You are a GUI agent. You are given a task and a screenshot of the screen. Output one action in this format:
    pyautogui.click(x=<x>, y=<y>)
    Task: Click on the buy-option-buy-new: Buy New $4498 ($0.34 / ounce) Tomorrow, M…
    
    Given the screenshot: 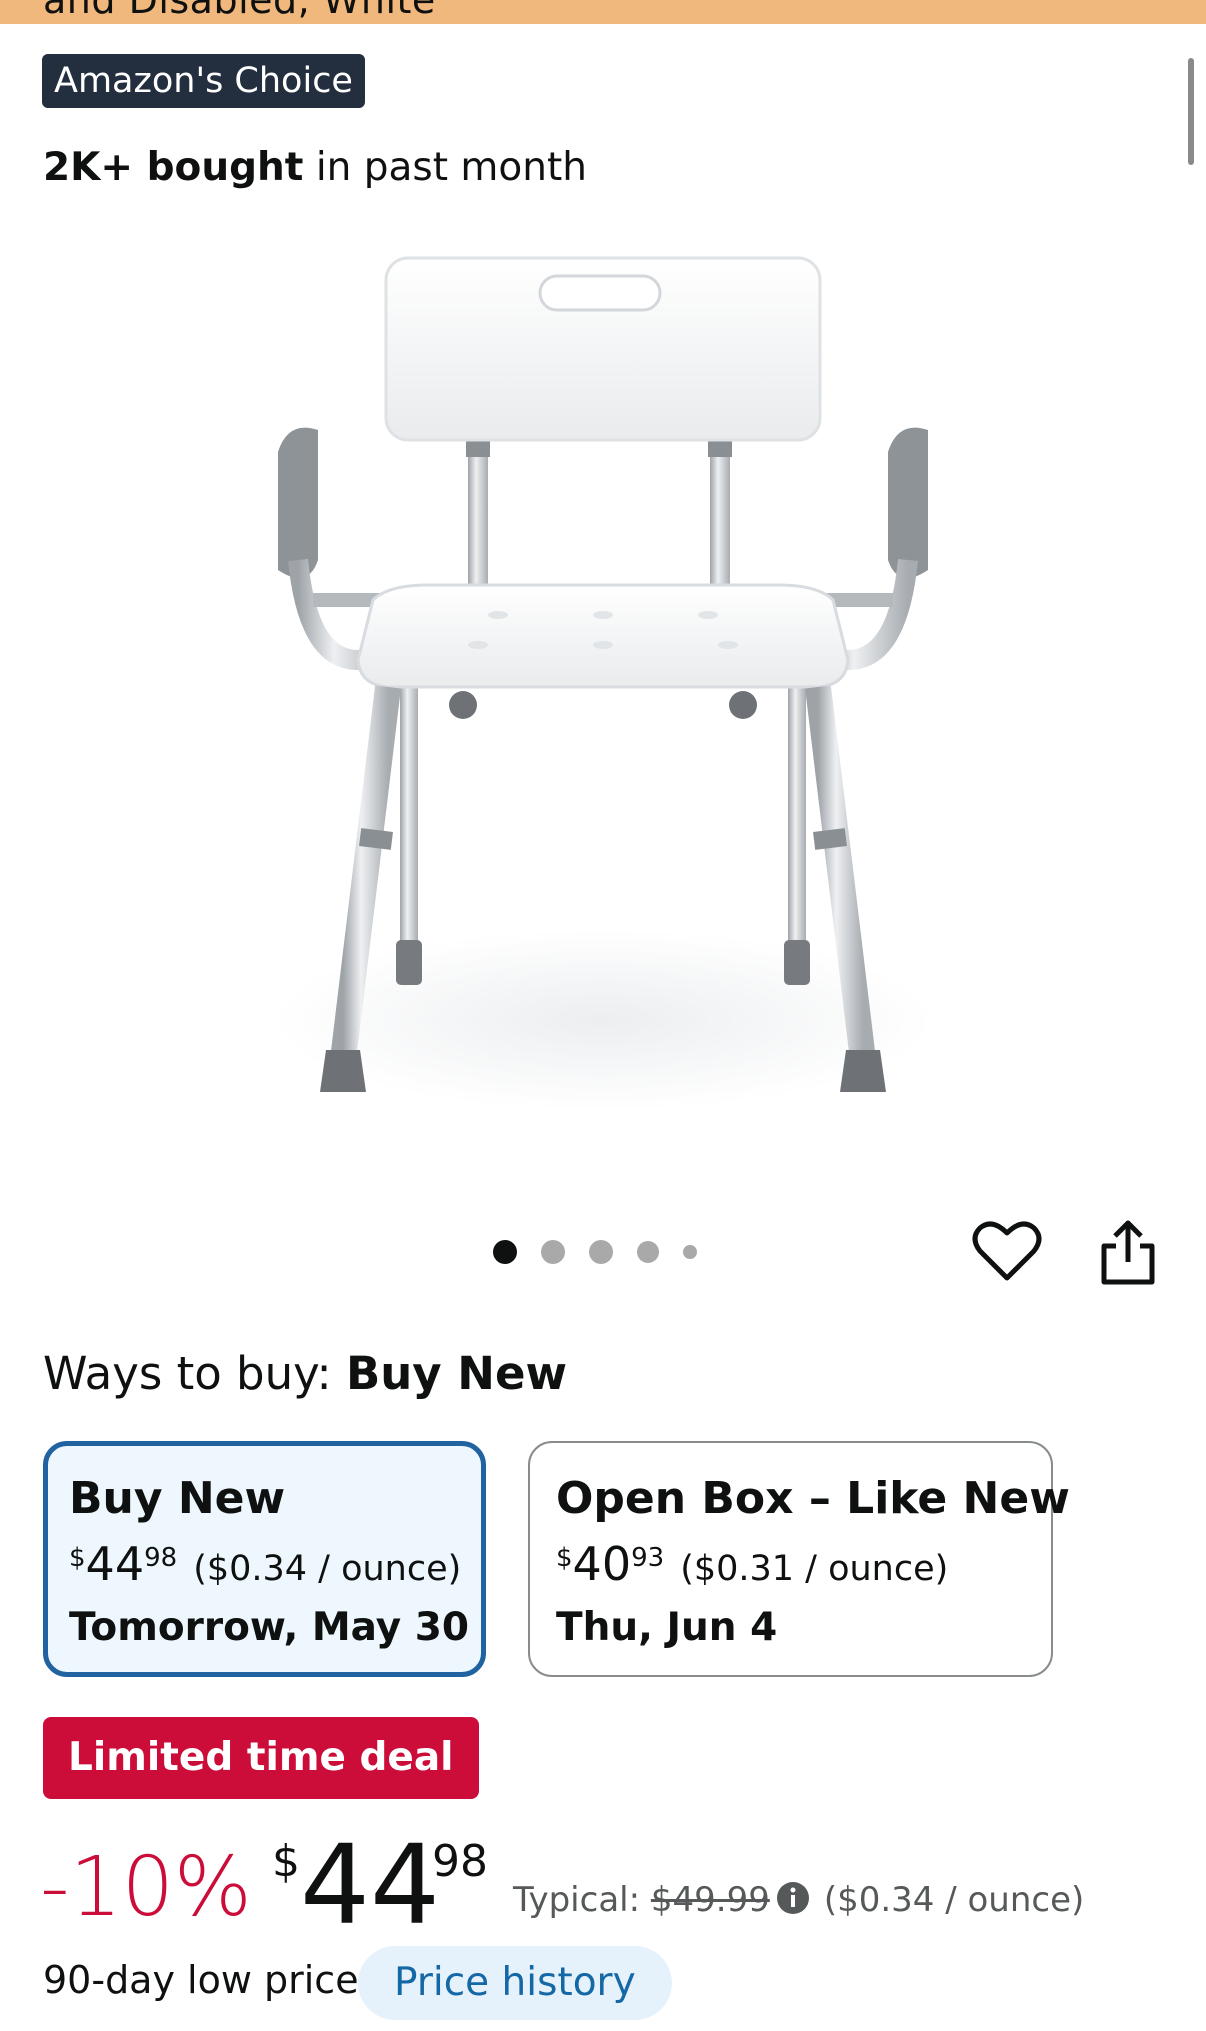 What is the action you would take?
    pyautogui.click(x=264, y=1559)
    